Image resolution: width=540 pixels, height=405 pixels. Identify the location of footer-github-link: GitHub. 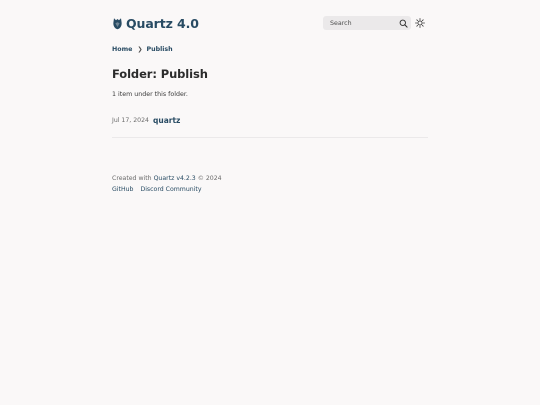
(122, 189).